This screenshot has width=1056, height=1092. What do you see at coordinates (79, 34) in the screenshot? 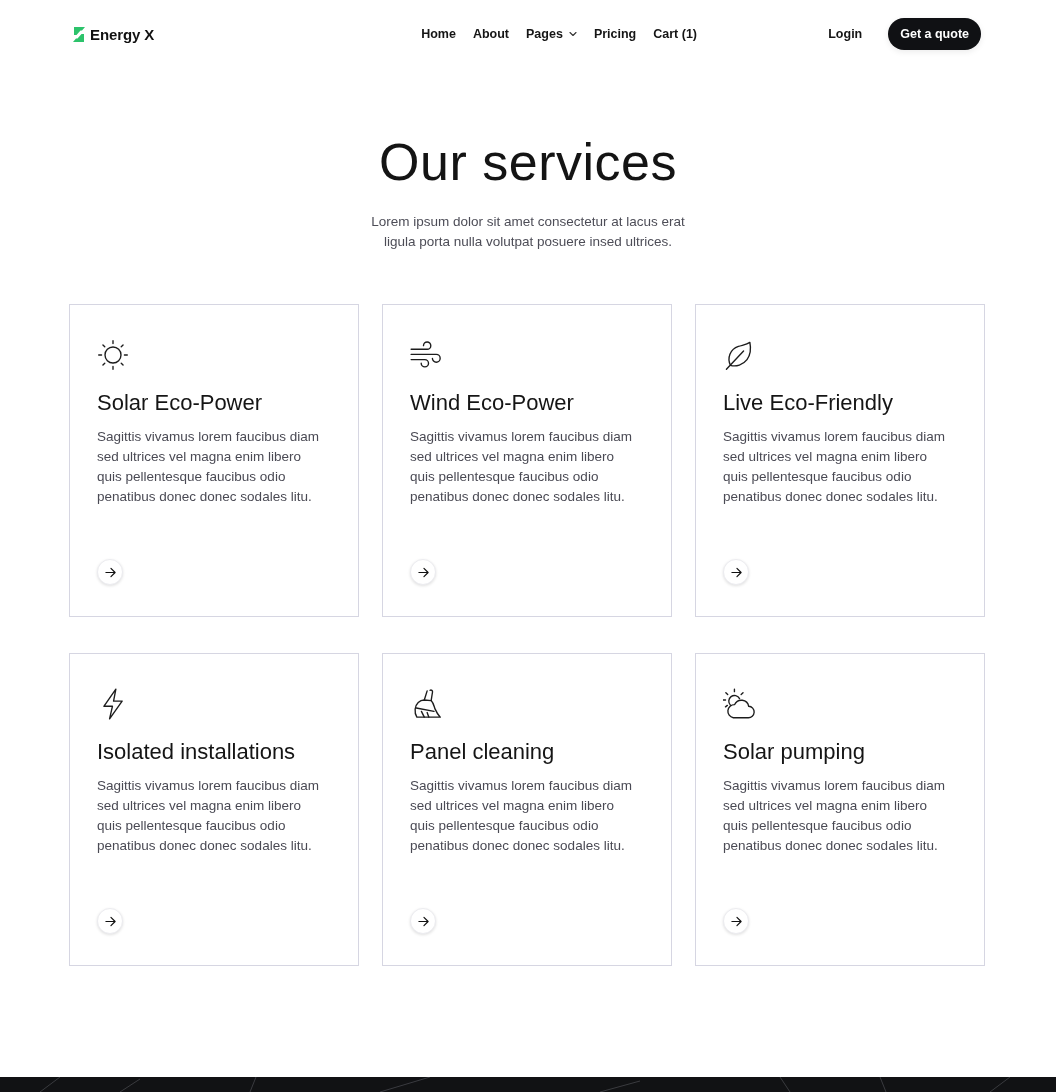
I see `lightning-logo-icon` at bounding box center [79, 34].